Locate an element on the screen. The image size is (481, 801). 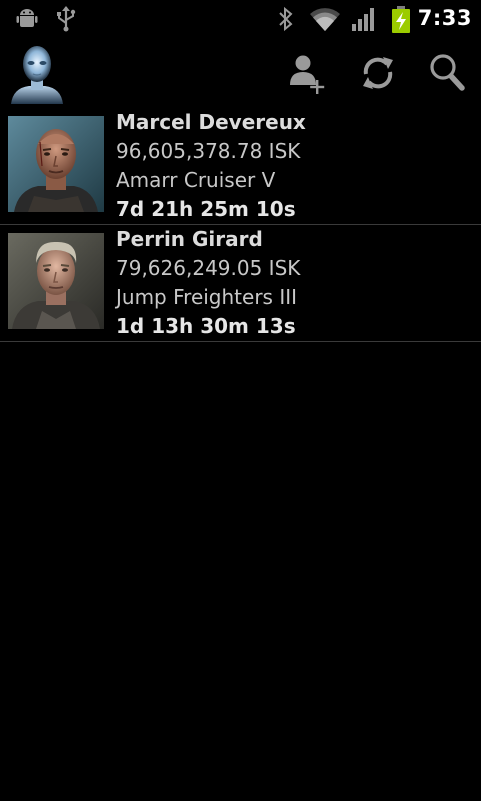
character-training-time: 7d 21h 25m 10s is located at coordinates (206, 209).